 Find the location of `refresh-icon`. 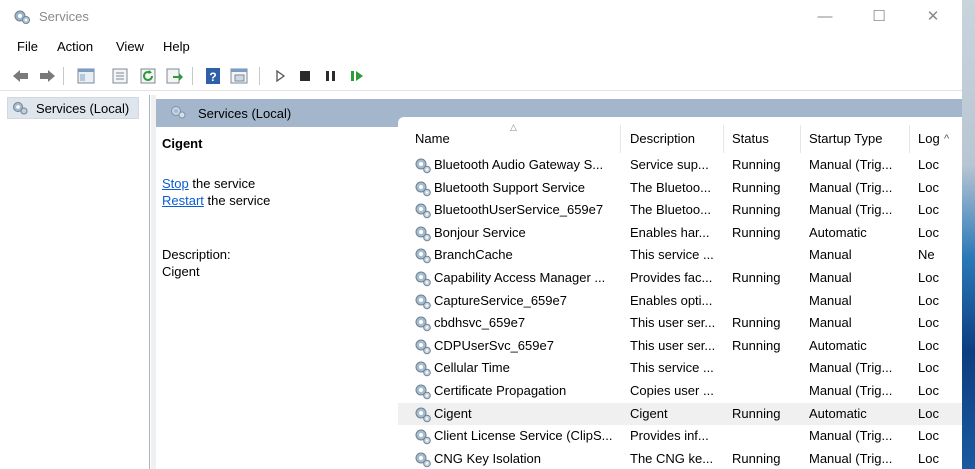

refresh-icon is located at coordinates (148, 76).